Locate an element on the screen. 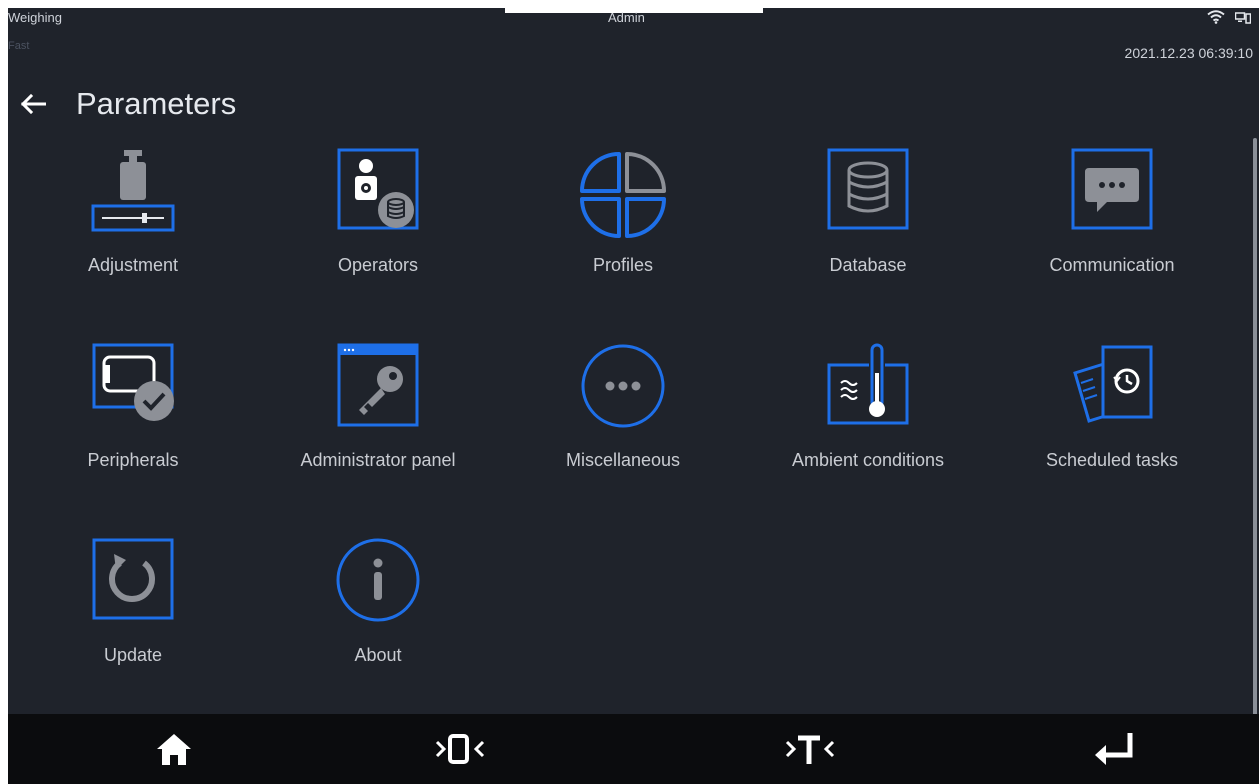 This screenshot has width=1259, height=784. scheduled-tasks-icon is located at coordinates (1112, 388).